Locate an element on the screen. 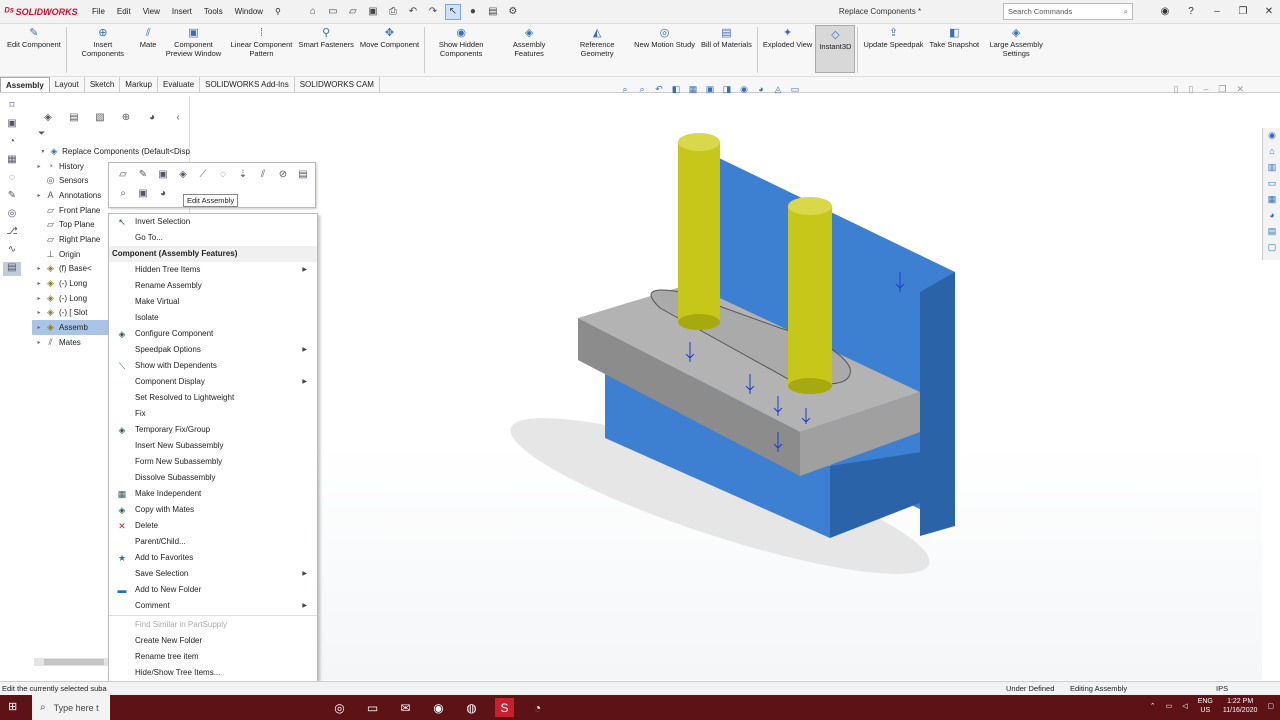 This screenshot has width=1280, height=720. file-explorer-taskbar-icon: ▭ is located at coordinates (372, 707).